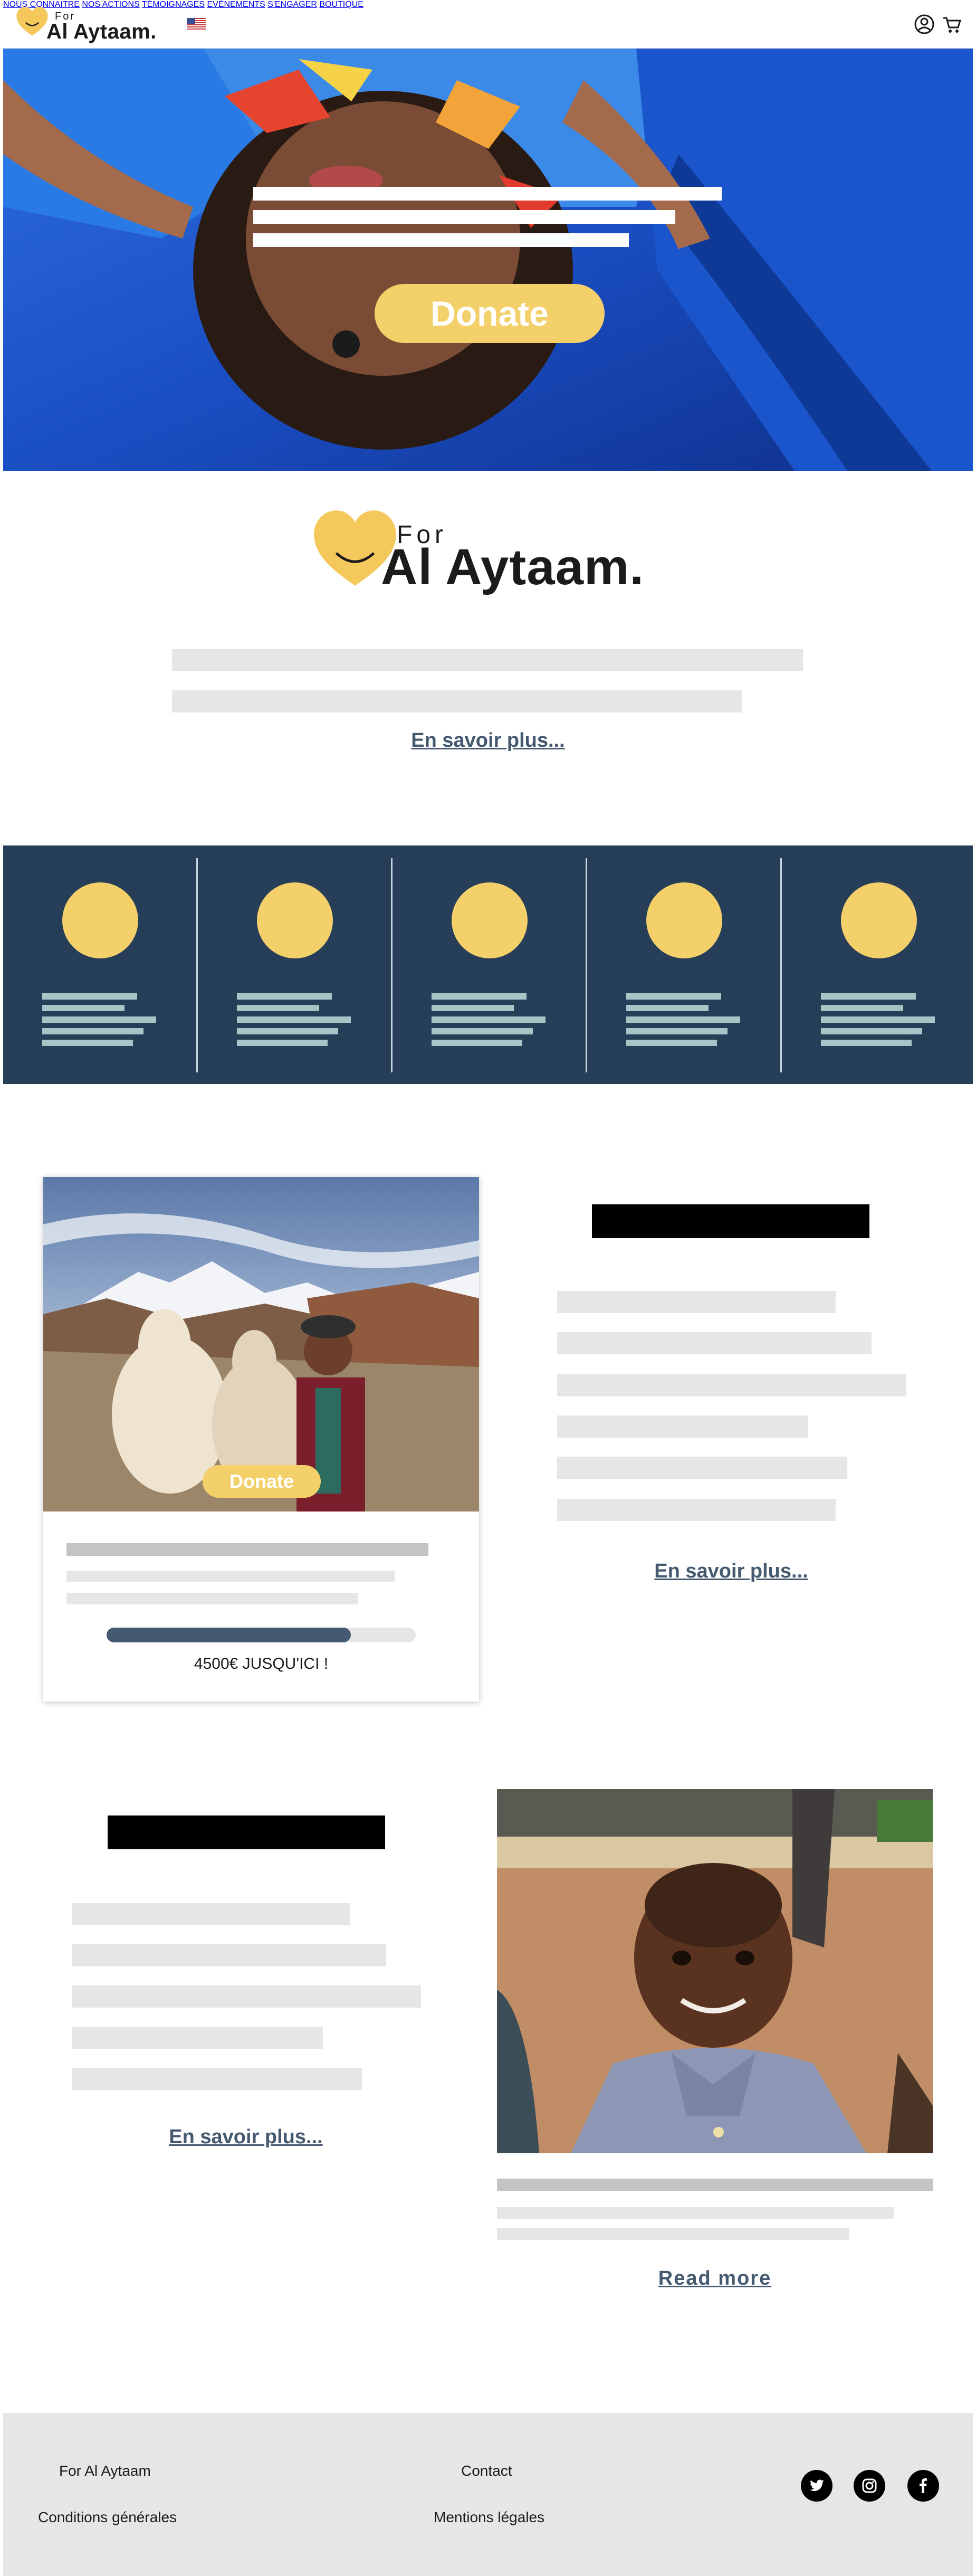 The image size is (976, 2576). What do you see at coordinates (32, 21) in the screenshot?
I see `heart-logo-icon` at bounding box center [32, 21].